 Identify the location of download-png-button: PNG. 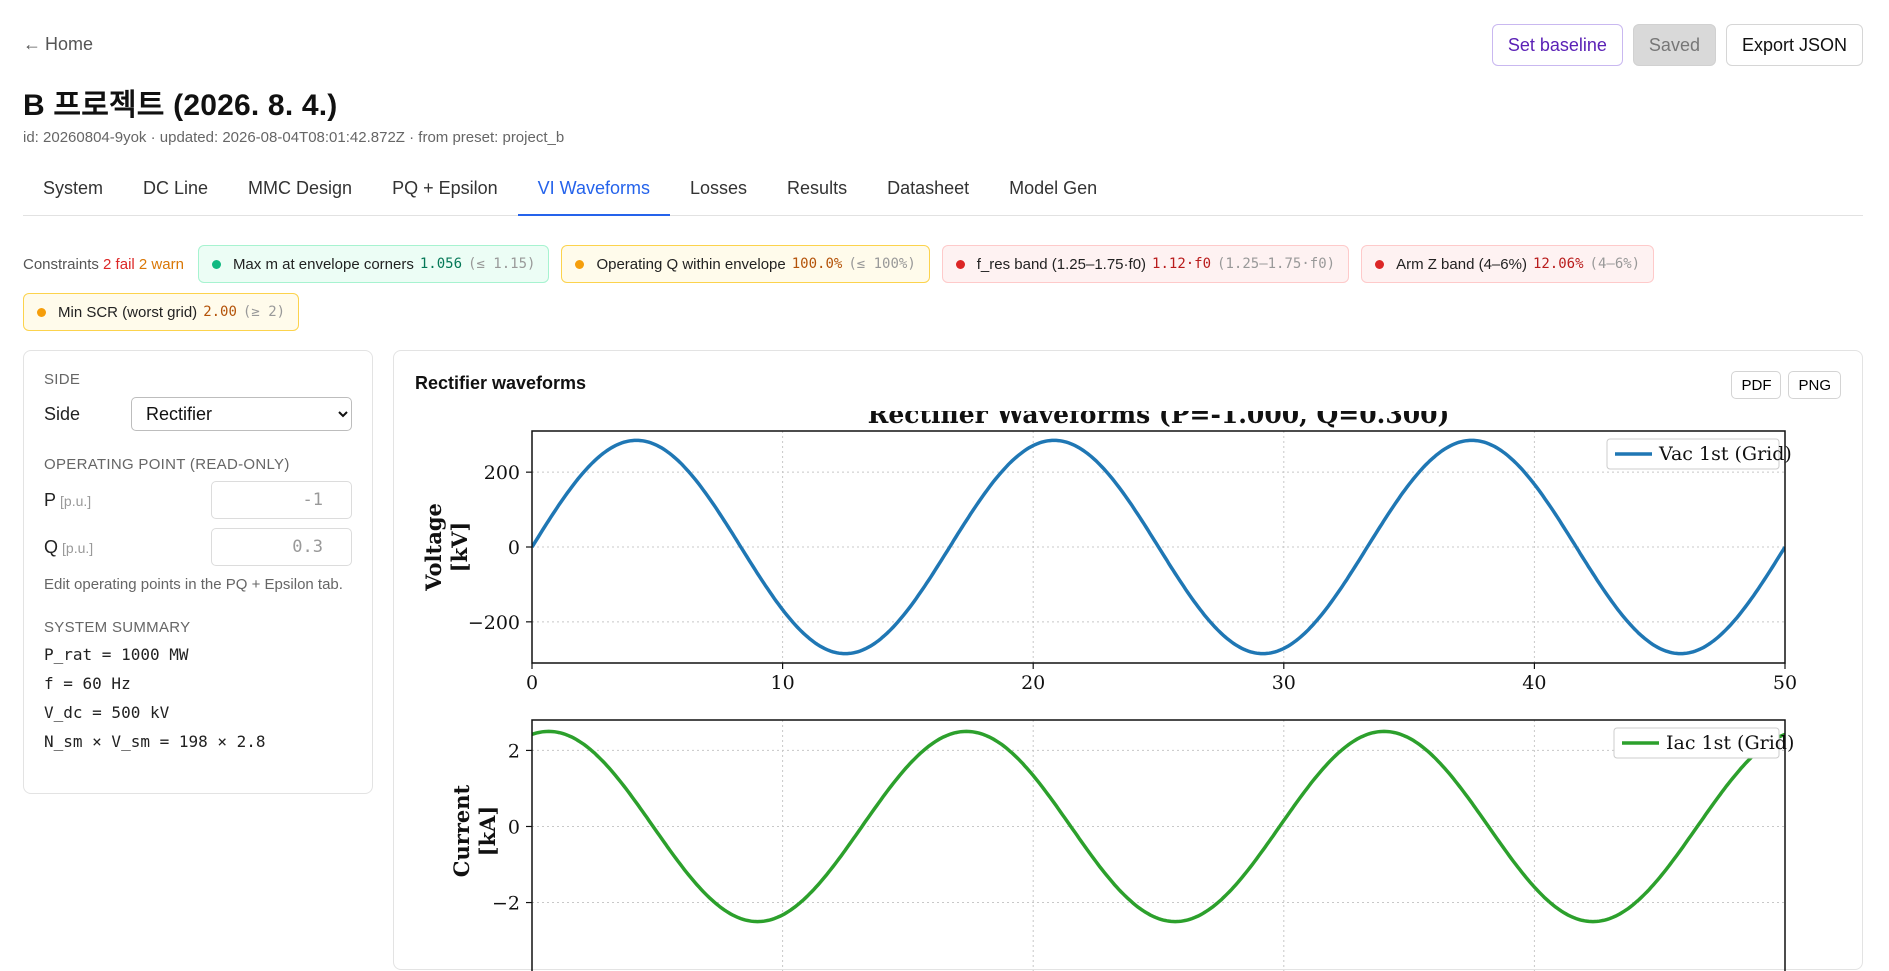
(1814, 385).